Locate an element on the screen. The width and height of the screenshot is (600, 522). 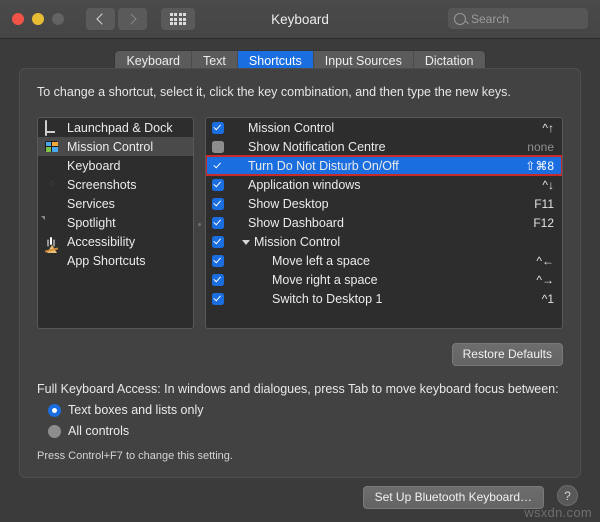
table-row-group: Mission Control is located at coordinates (384, 241).